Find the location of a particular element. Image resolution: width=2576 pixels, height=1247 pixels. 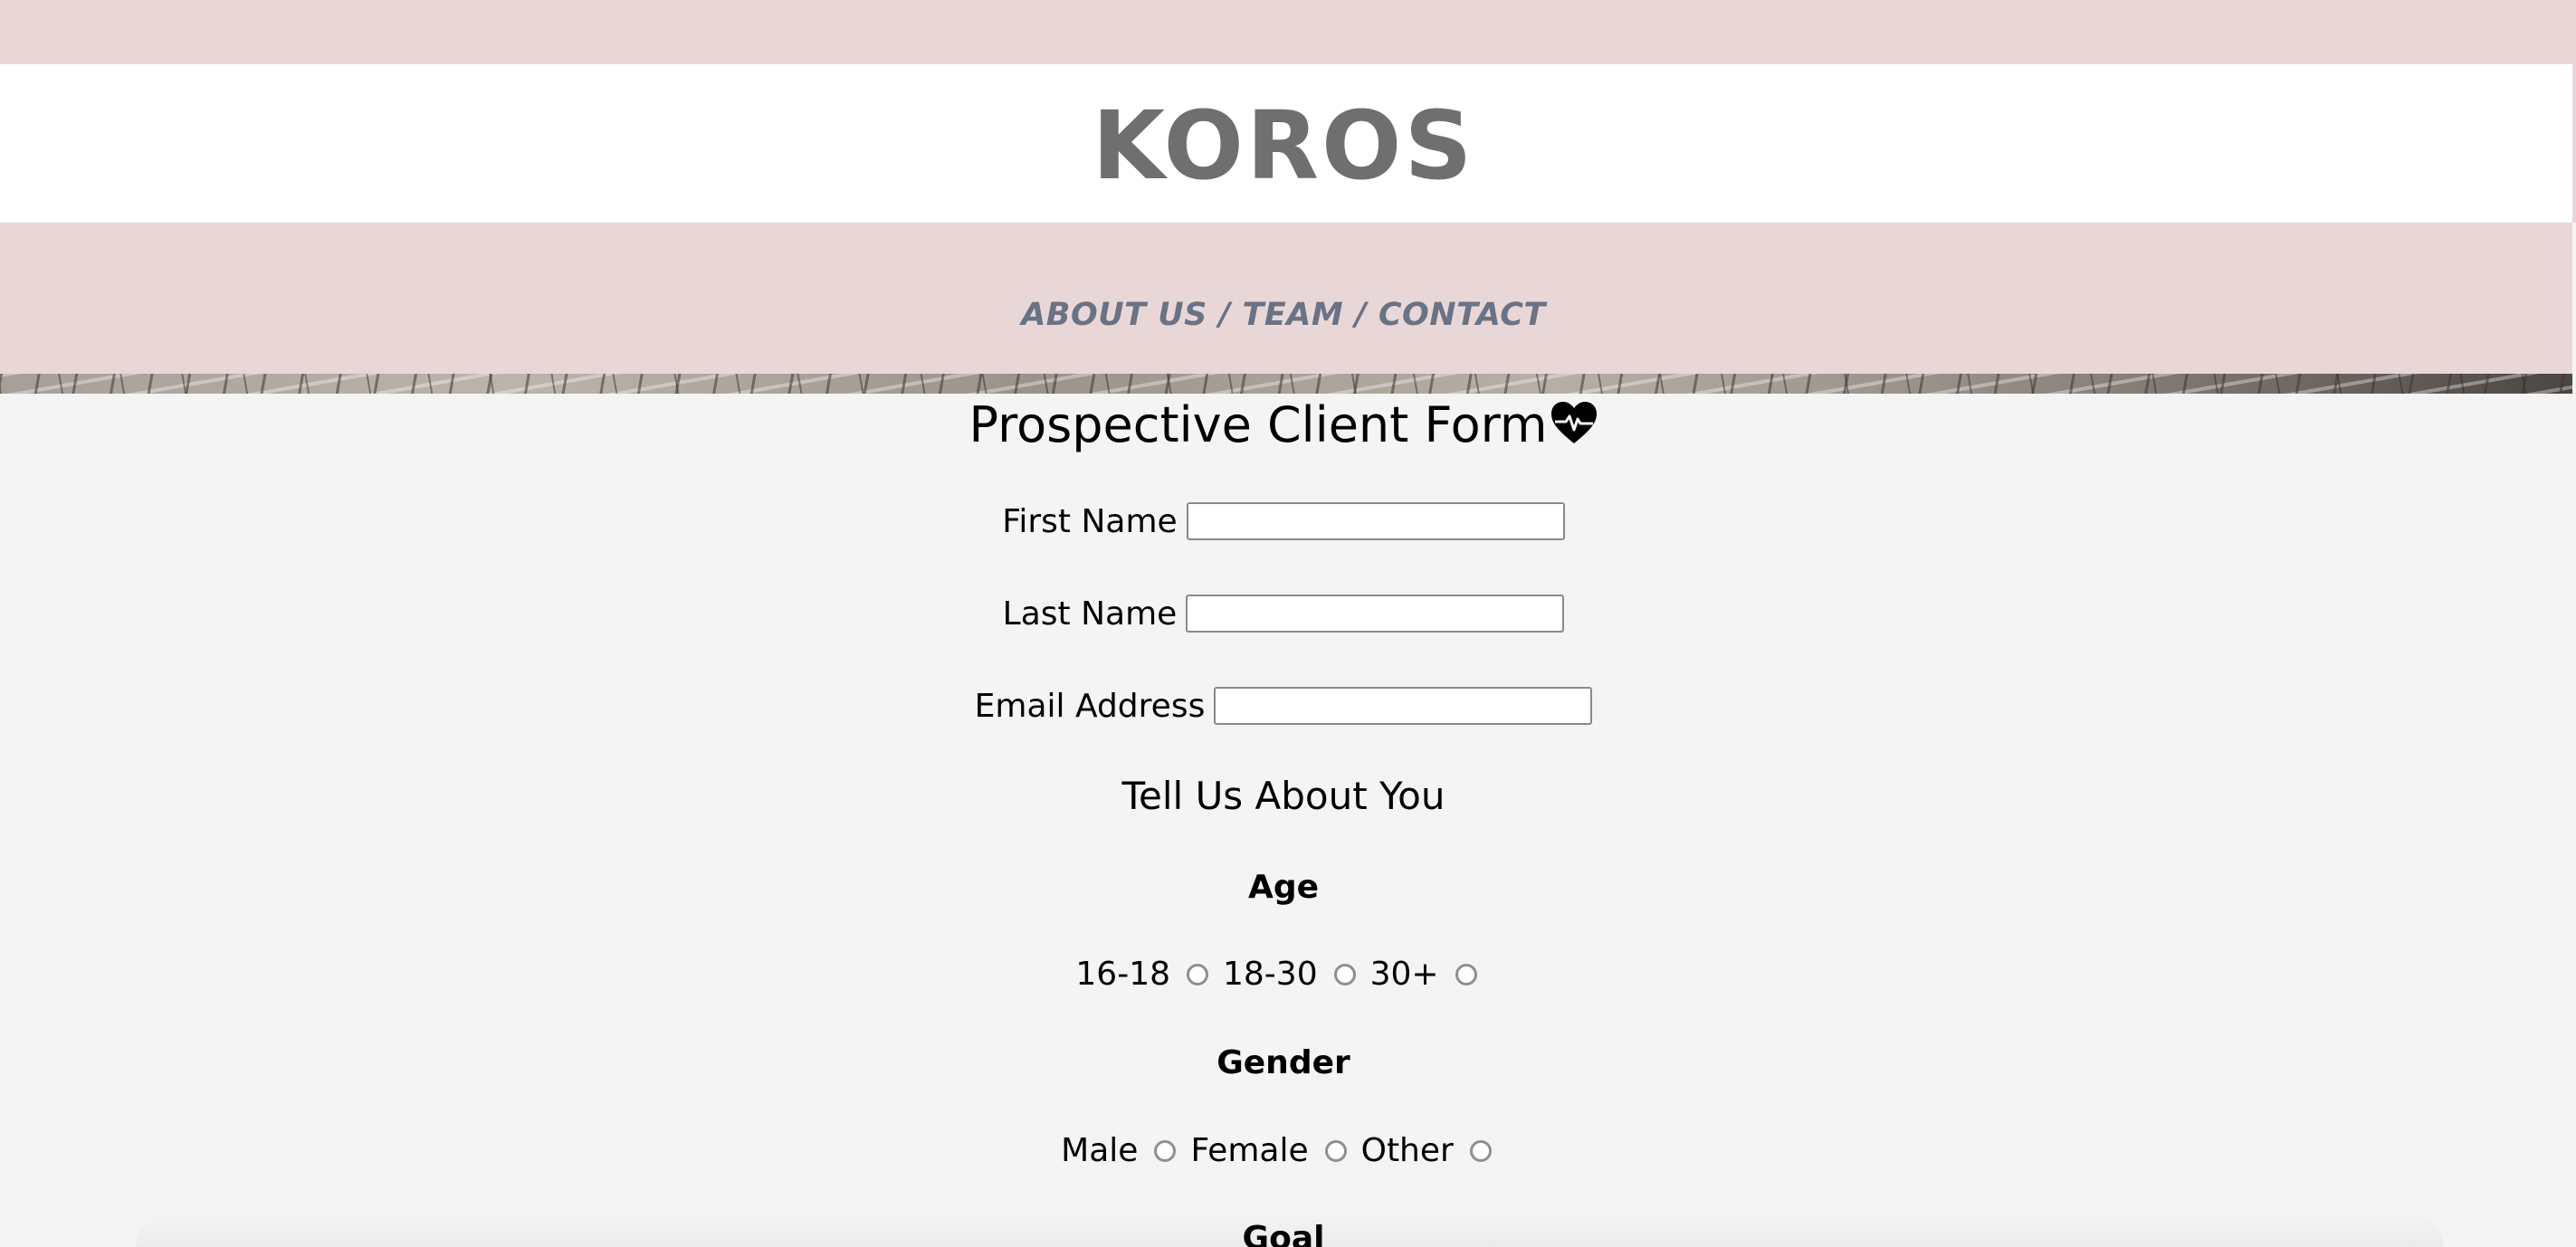

gender-other-radio is located at coordinates (1480, 1150).